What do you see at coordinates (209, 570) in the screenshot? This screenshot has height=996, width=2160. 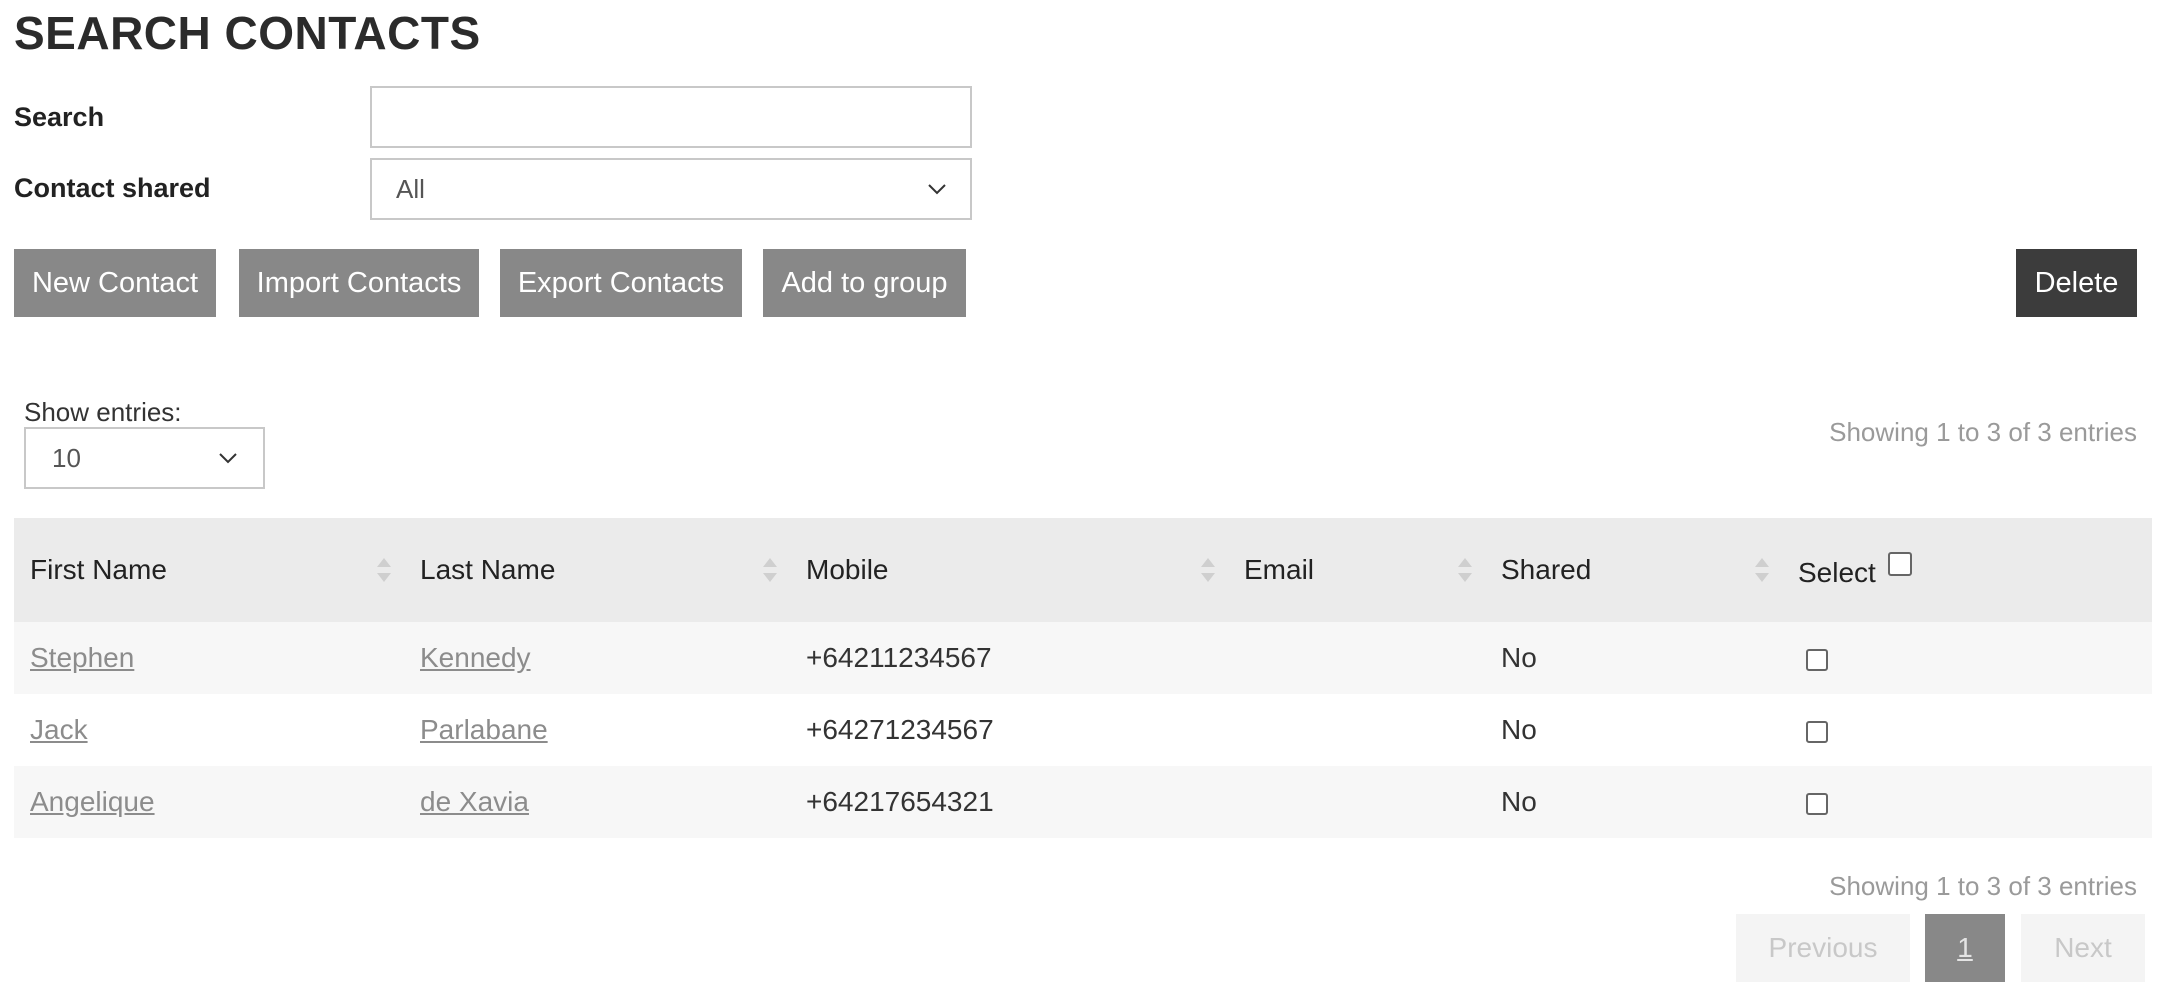 I see `column-first-name: First Name` at bounding box center [209, 570].